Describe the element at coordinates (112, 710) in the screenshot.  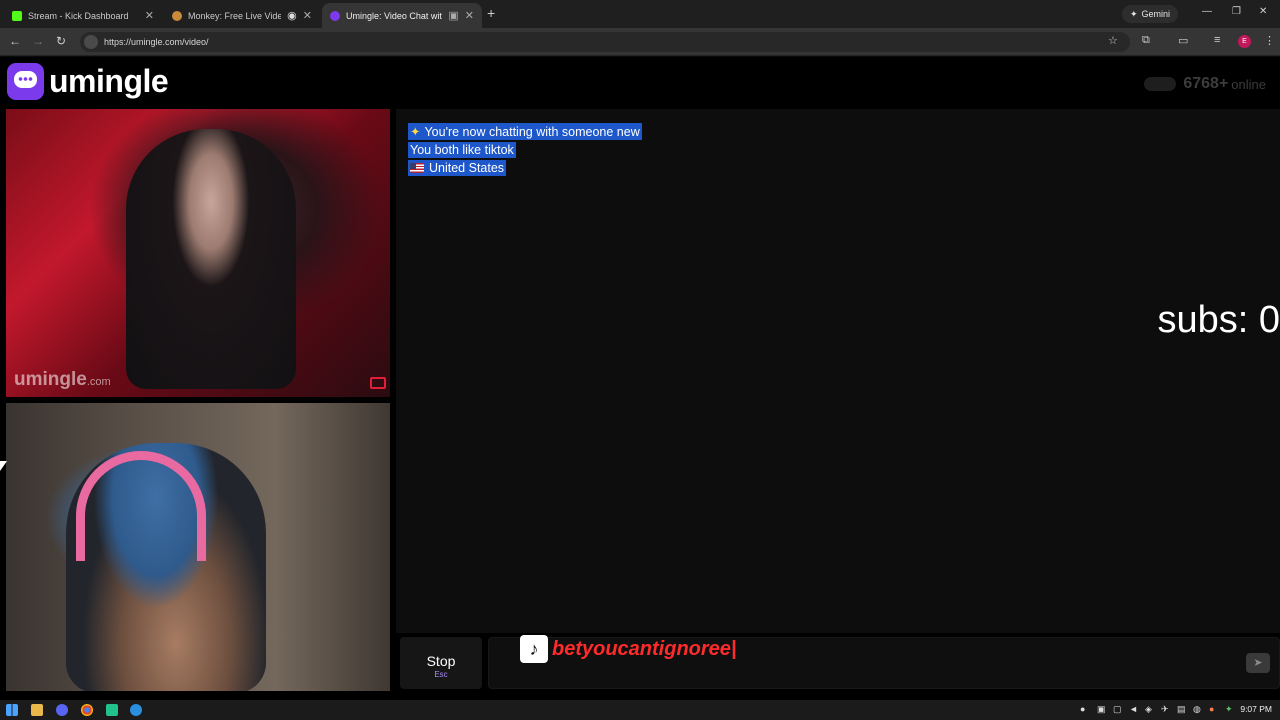
I see `app-icon` at that location.